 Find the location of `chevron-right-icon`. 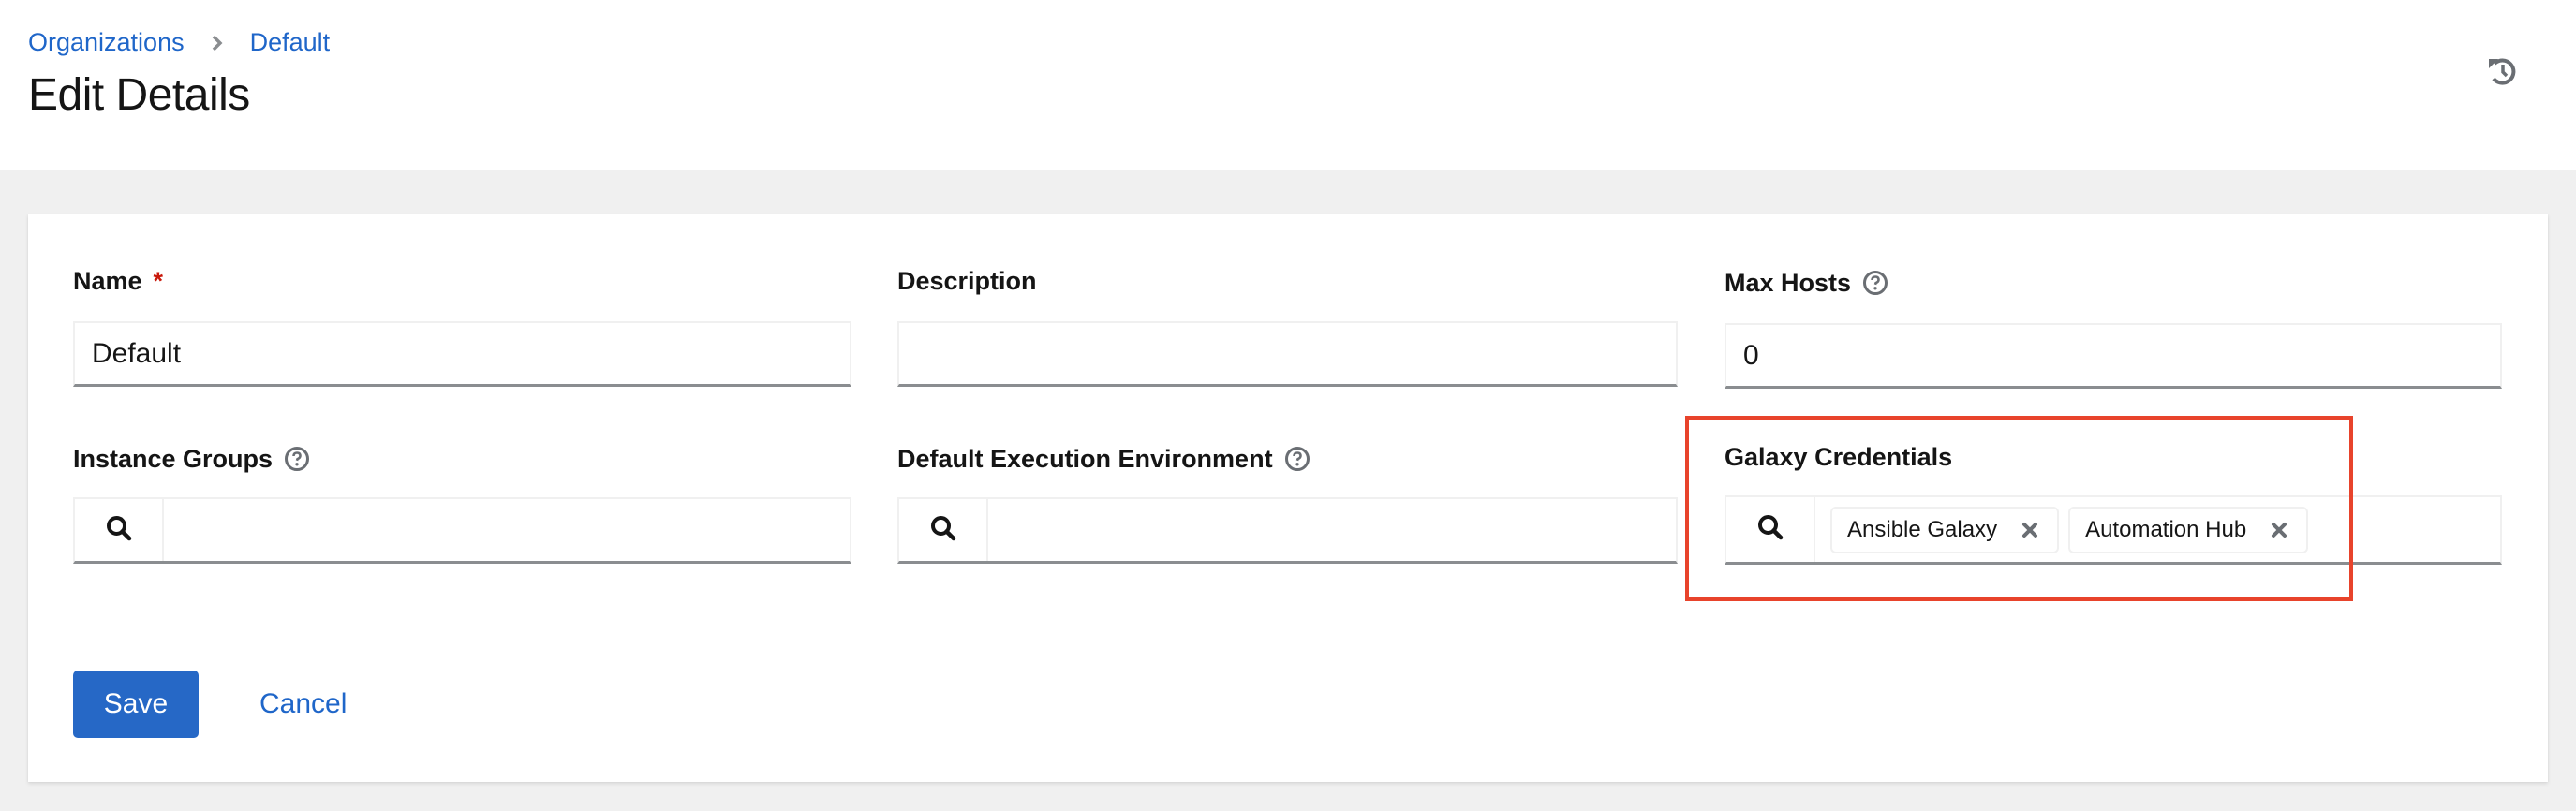

chevron-right-icon is located at coordinates (217, 43).